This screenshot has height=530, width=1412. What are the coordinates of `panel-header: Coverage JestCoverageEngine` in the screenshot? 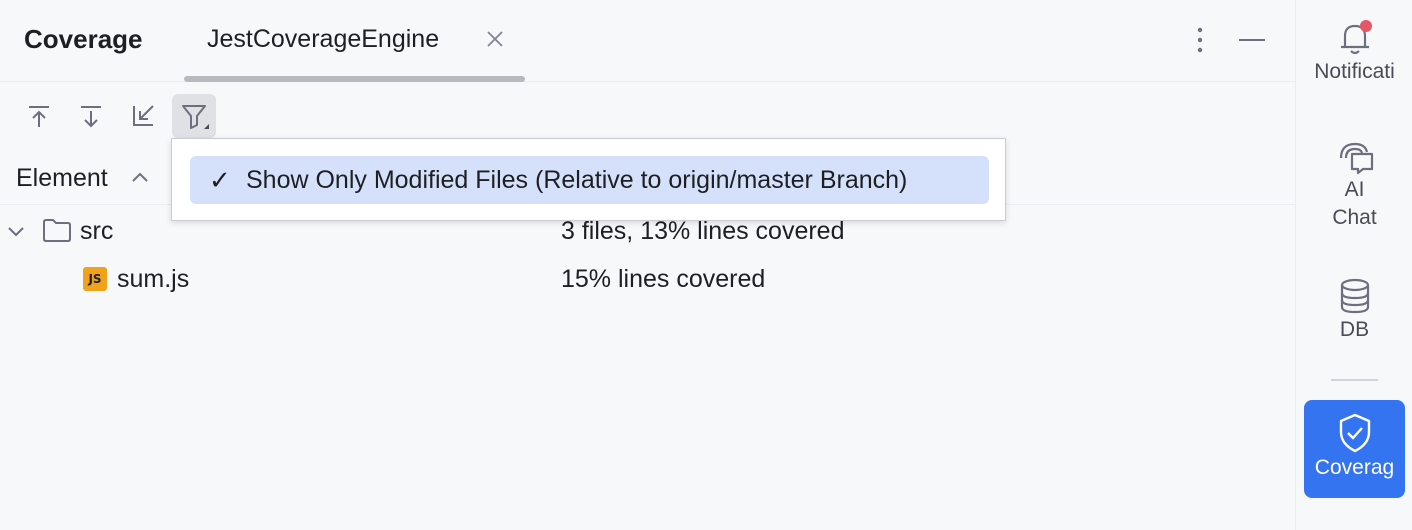 It's located at (647, 41).